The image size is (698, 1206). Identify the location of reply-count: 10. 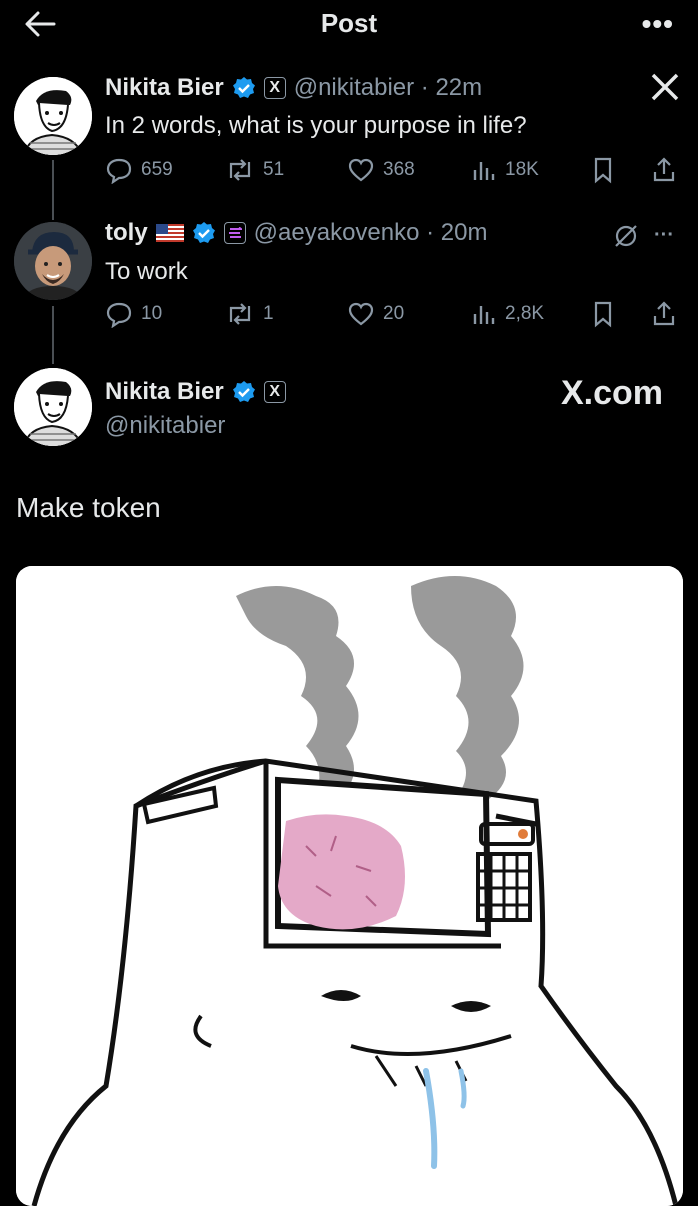
(152, 313).